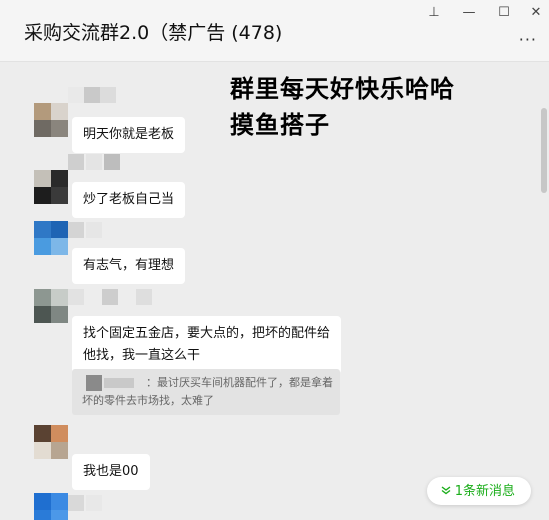 Image resolution: width=549 pixels, height=520 pixels. Describe the element at coordinates (446, 491) in the screenshot. I see `chevron-down-icon` at that location.